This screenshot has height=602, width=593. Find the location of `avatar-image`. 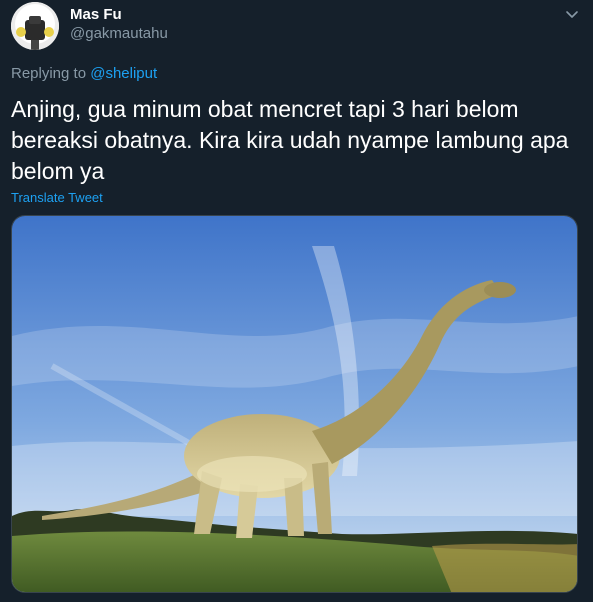

avatar-image is located at coordinates (35, 26).